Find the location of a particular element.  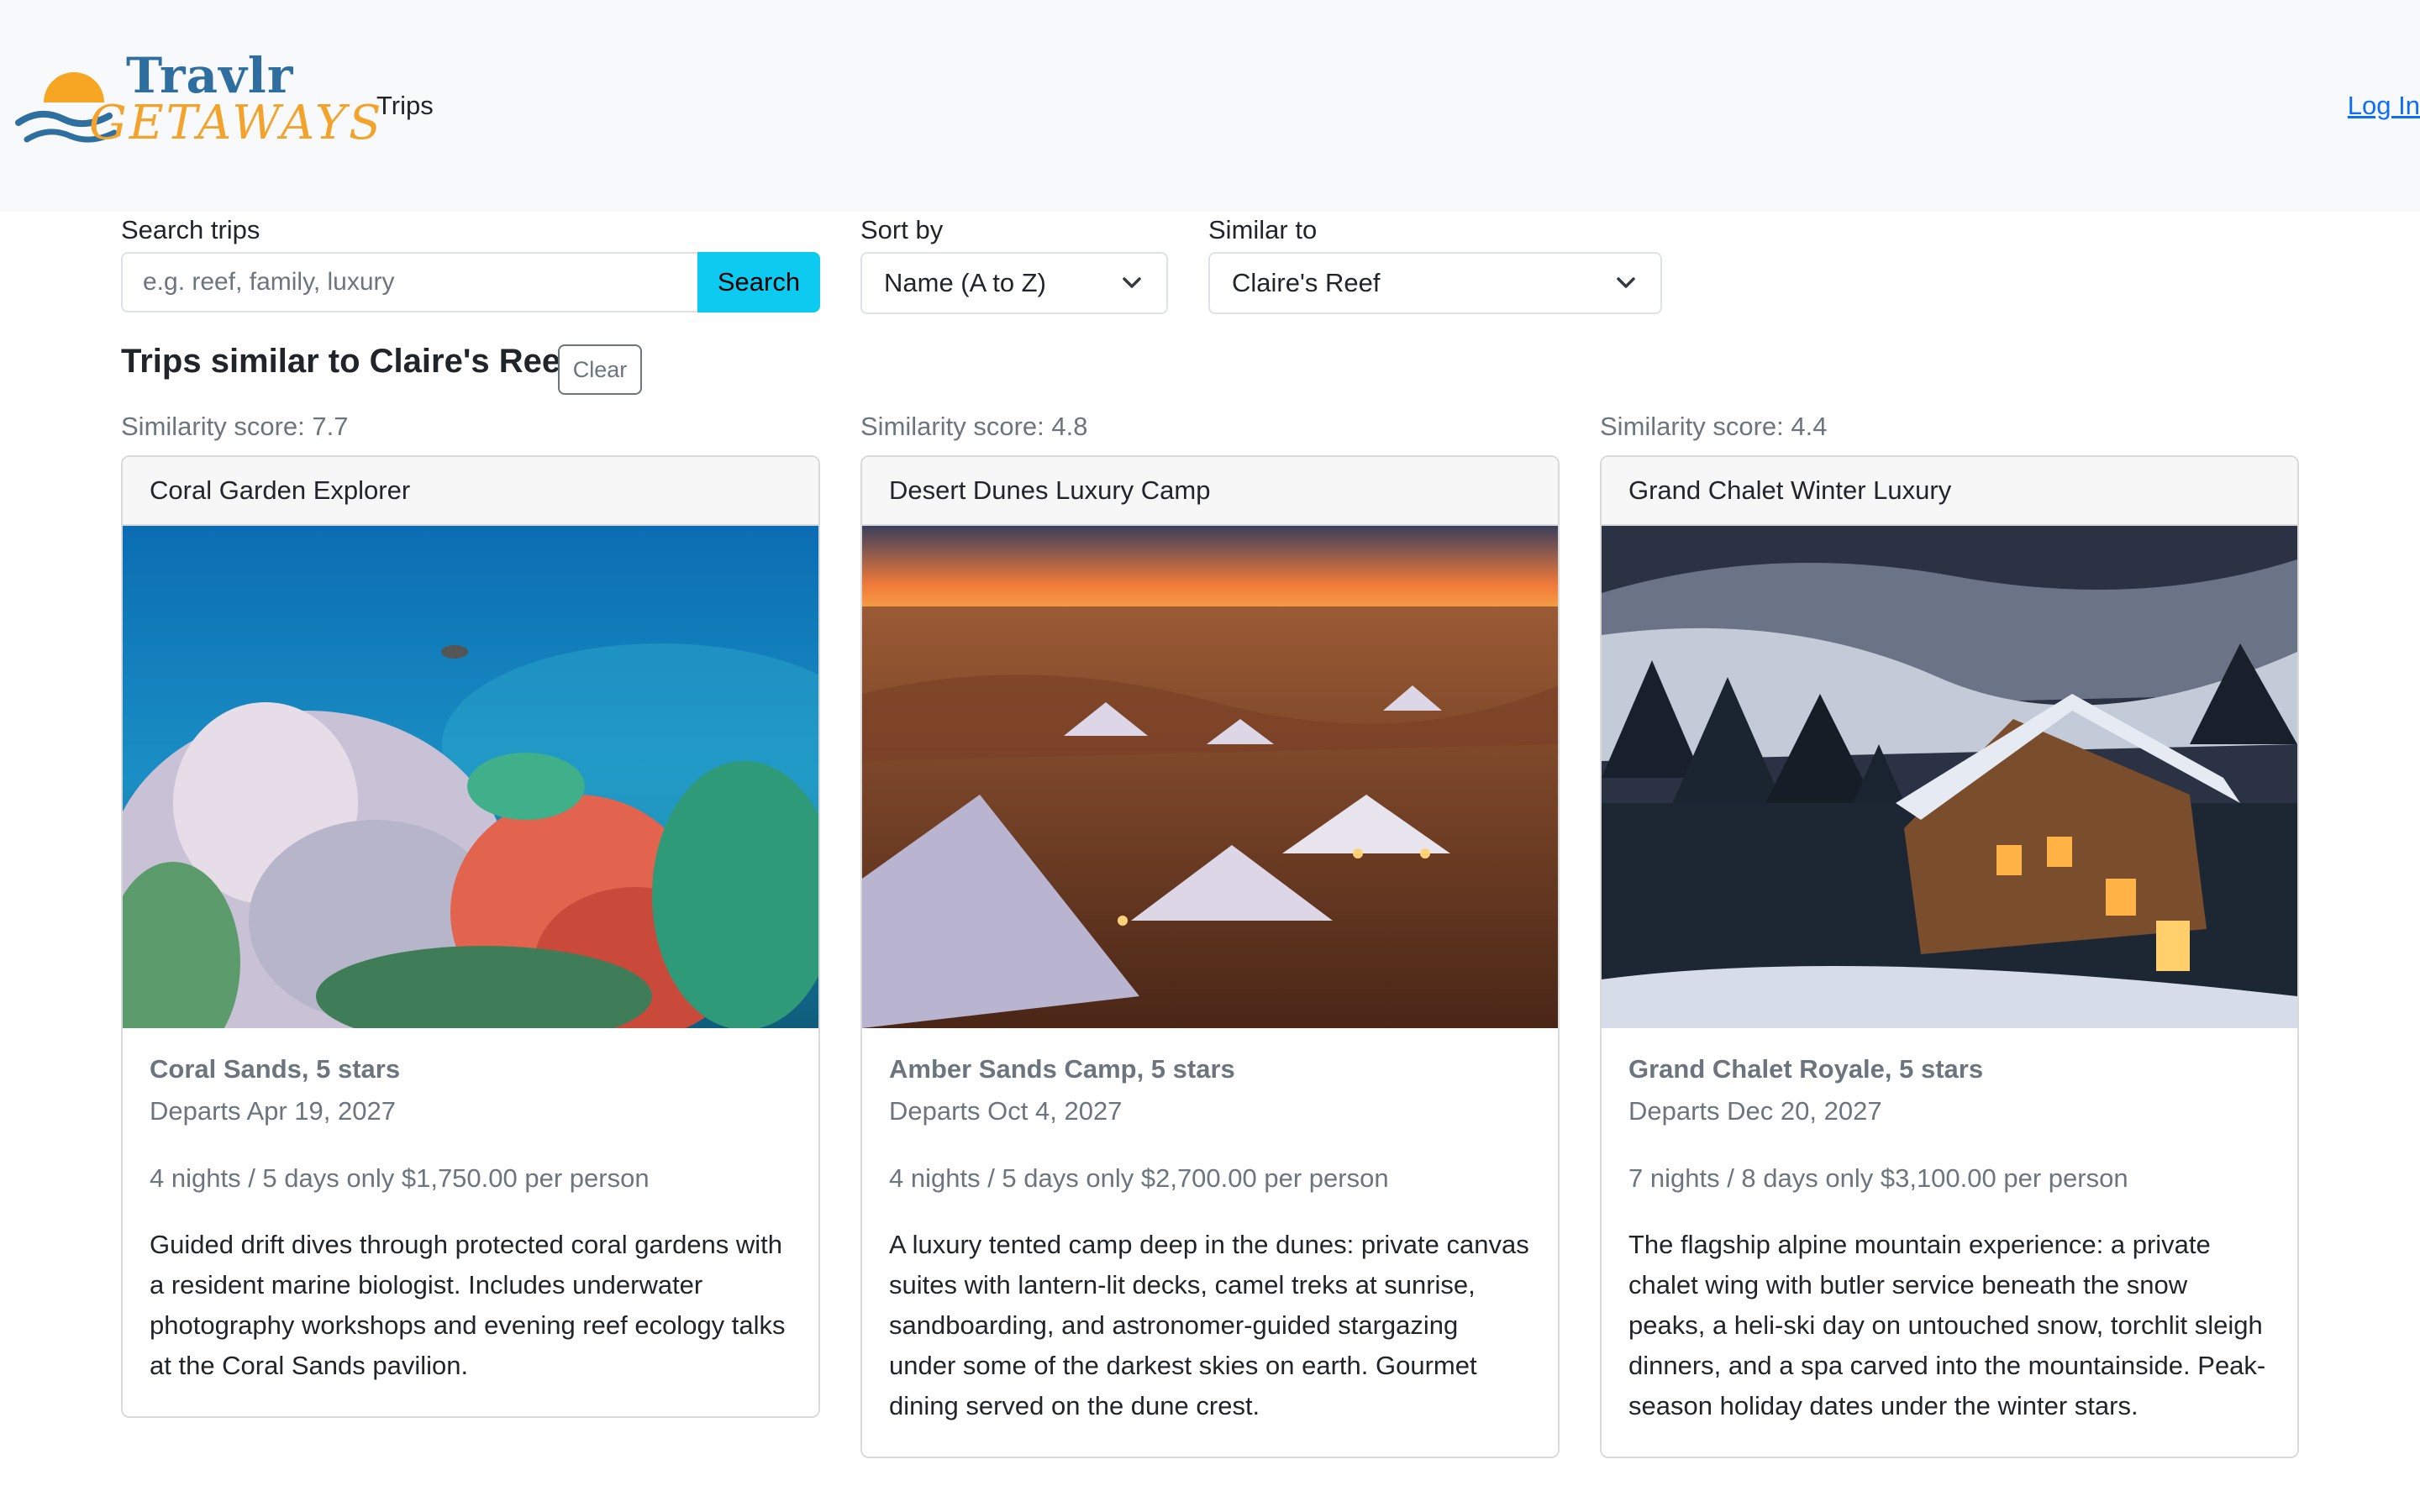

trip-hotel: Amber Sands Camp, 5 stars is located at coordinates (1062, 1069).